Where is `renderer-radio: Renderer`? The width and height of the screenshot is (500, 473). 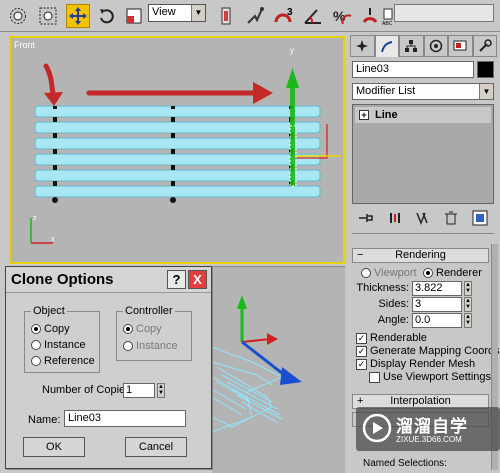 renderer-radio: Renderer is located at coordinates (452, 273).